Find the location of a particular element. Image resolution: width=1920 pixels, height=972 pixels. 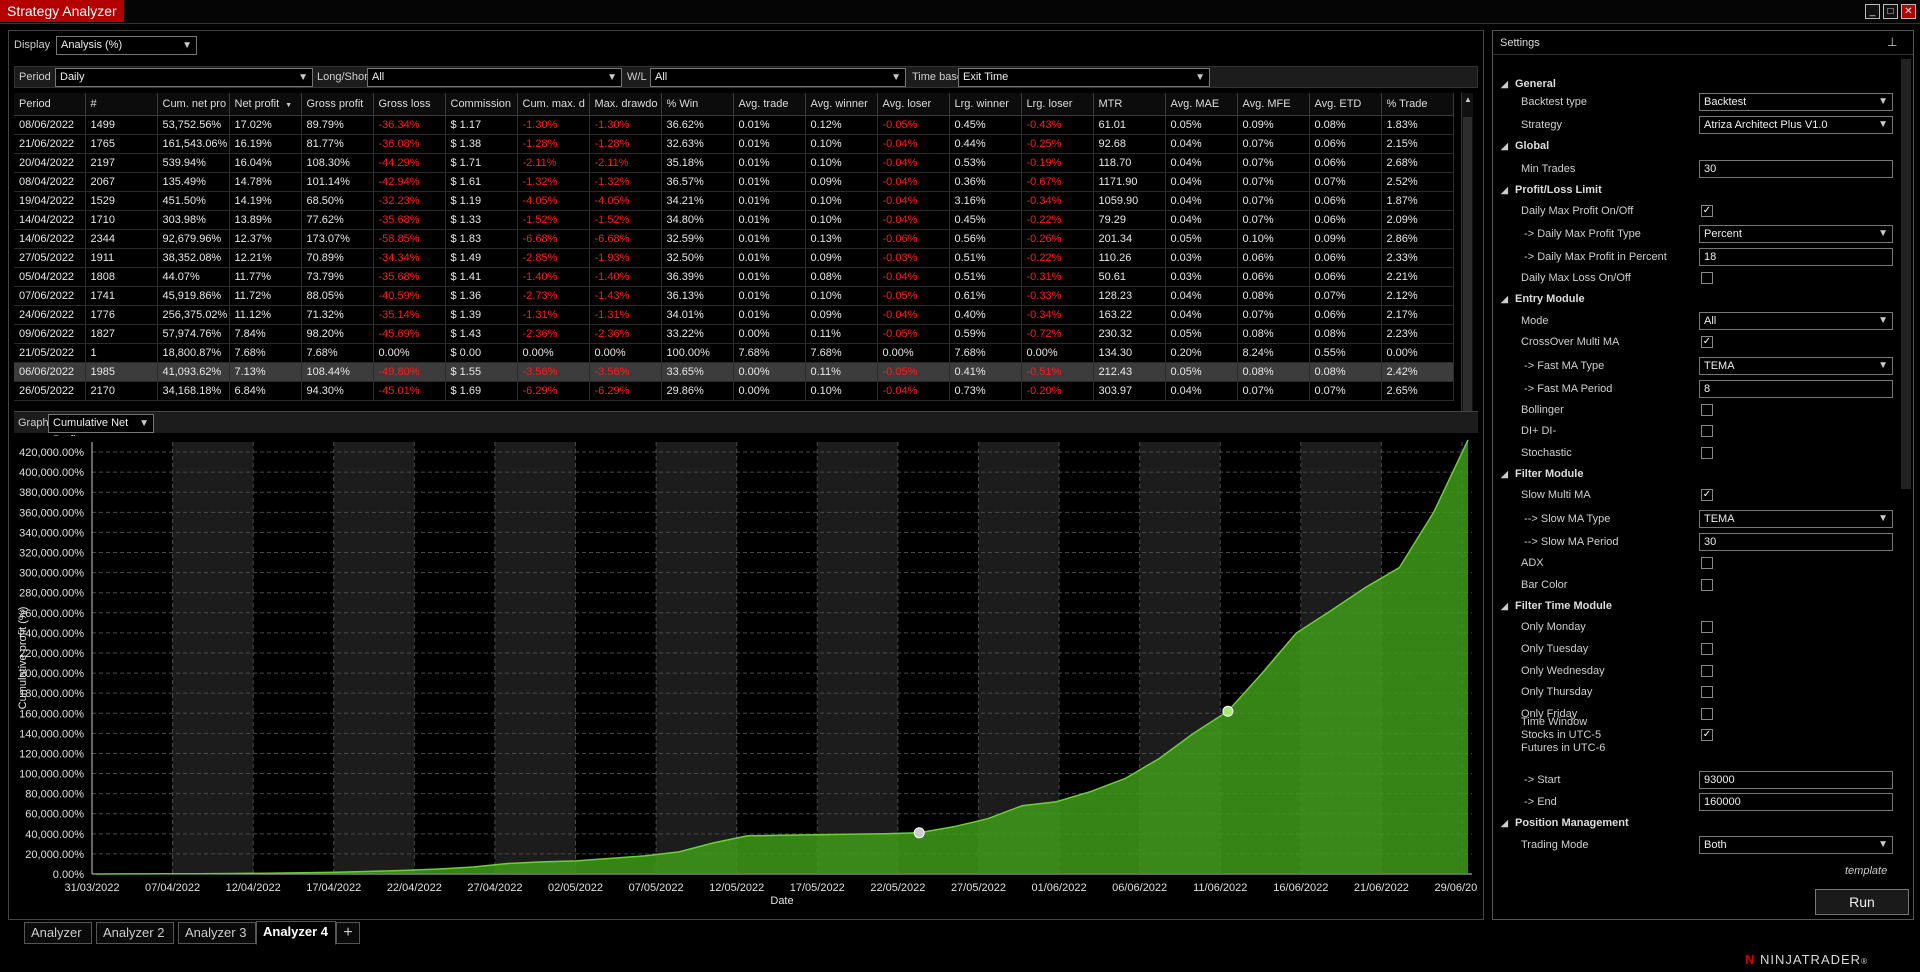

column-header: # is located at coordinates (121, 104).